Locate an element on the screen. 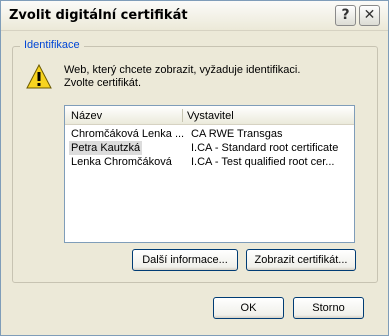 This screenshot has width=389, height=336. column-name-header: Název is located at coordinates (86, 116).